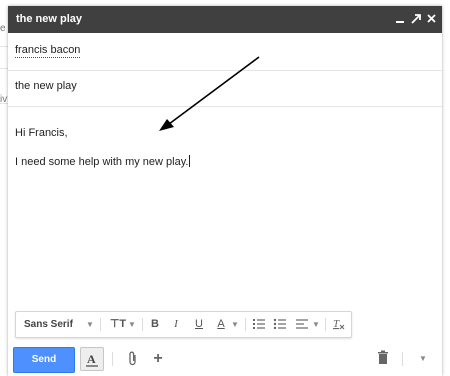  I want to click on background-text-fragment: e, so click(3, 28).